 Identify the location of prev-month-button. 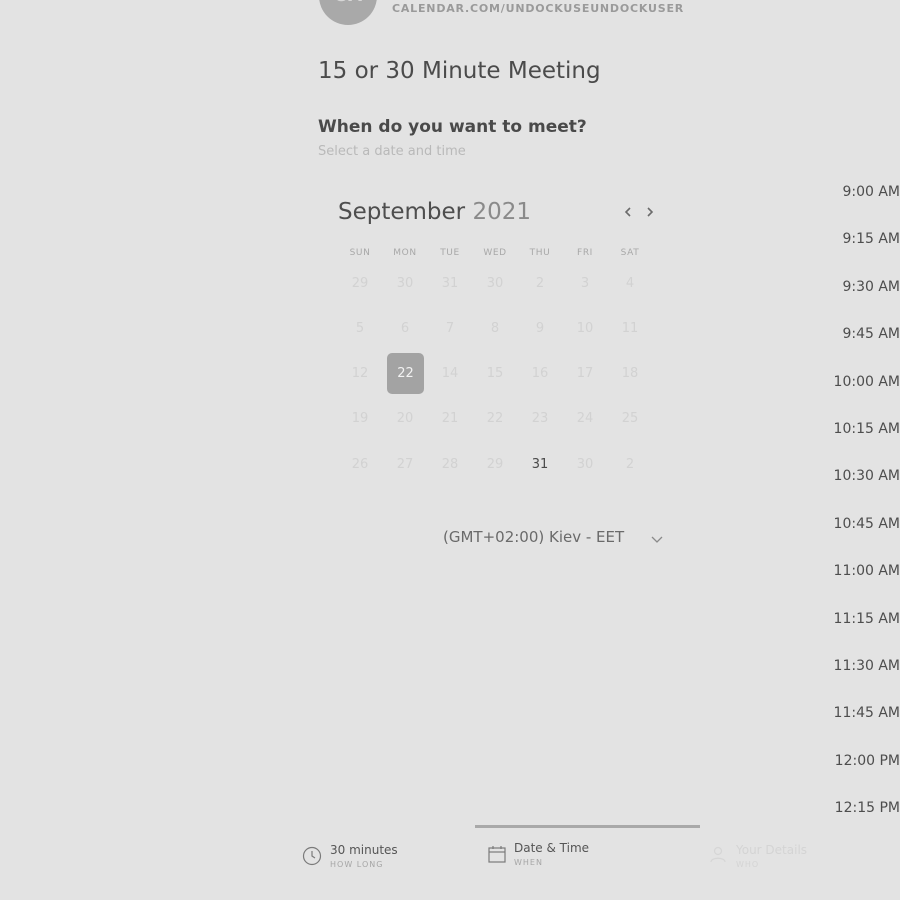
(628, 212).